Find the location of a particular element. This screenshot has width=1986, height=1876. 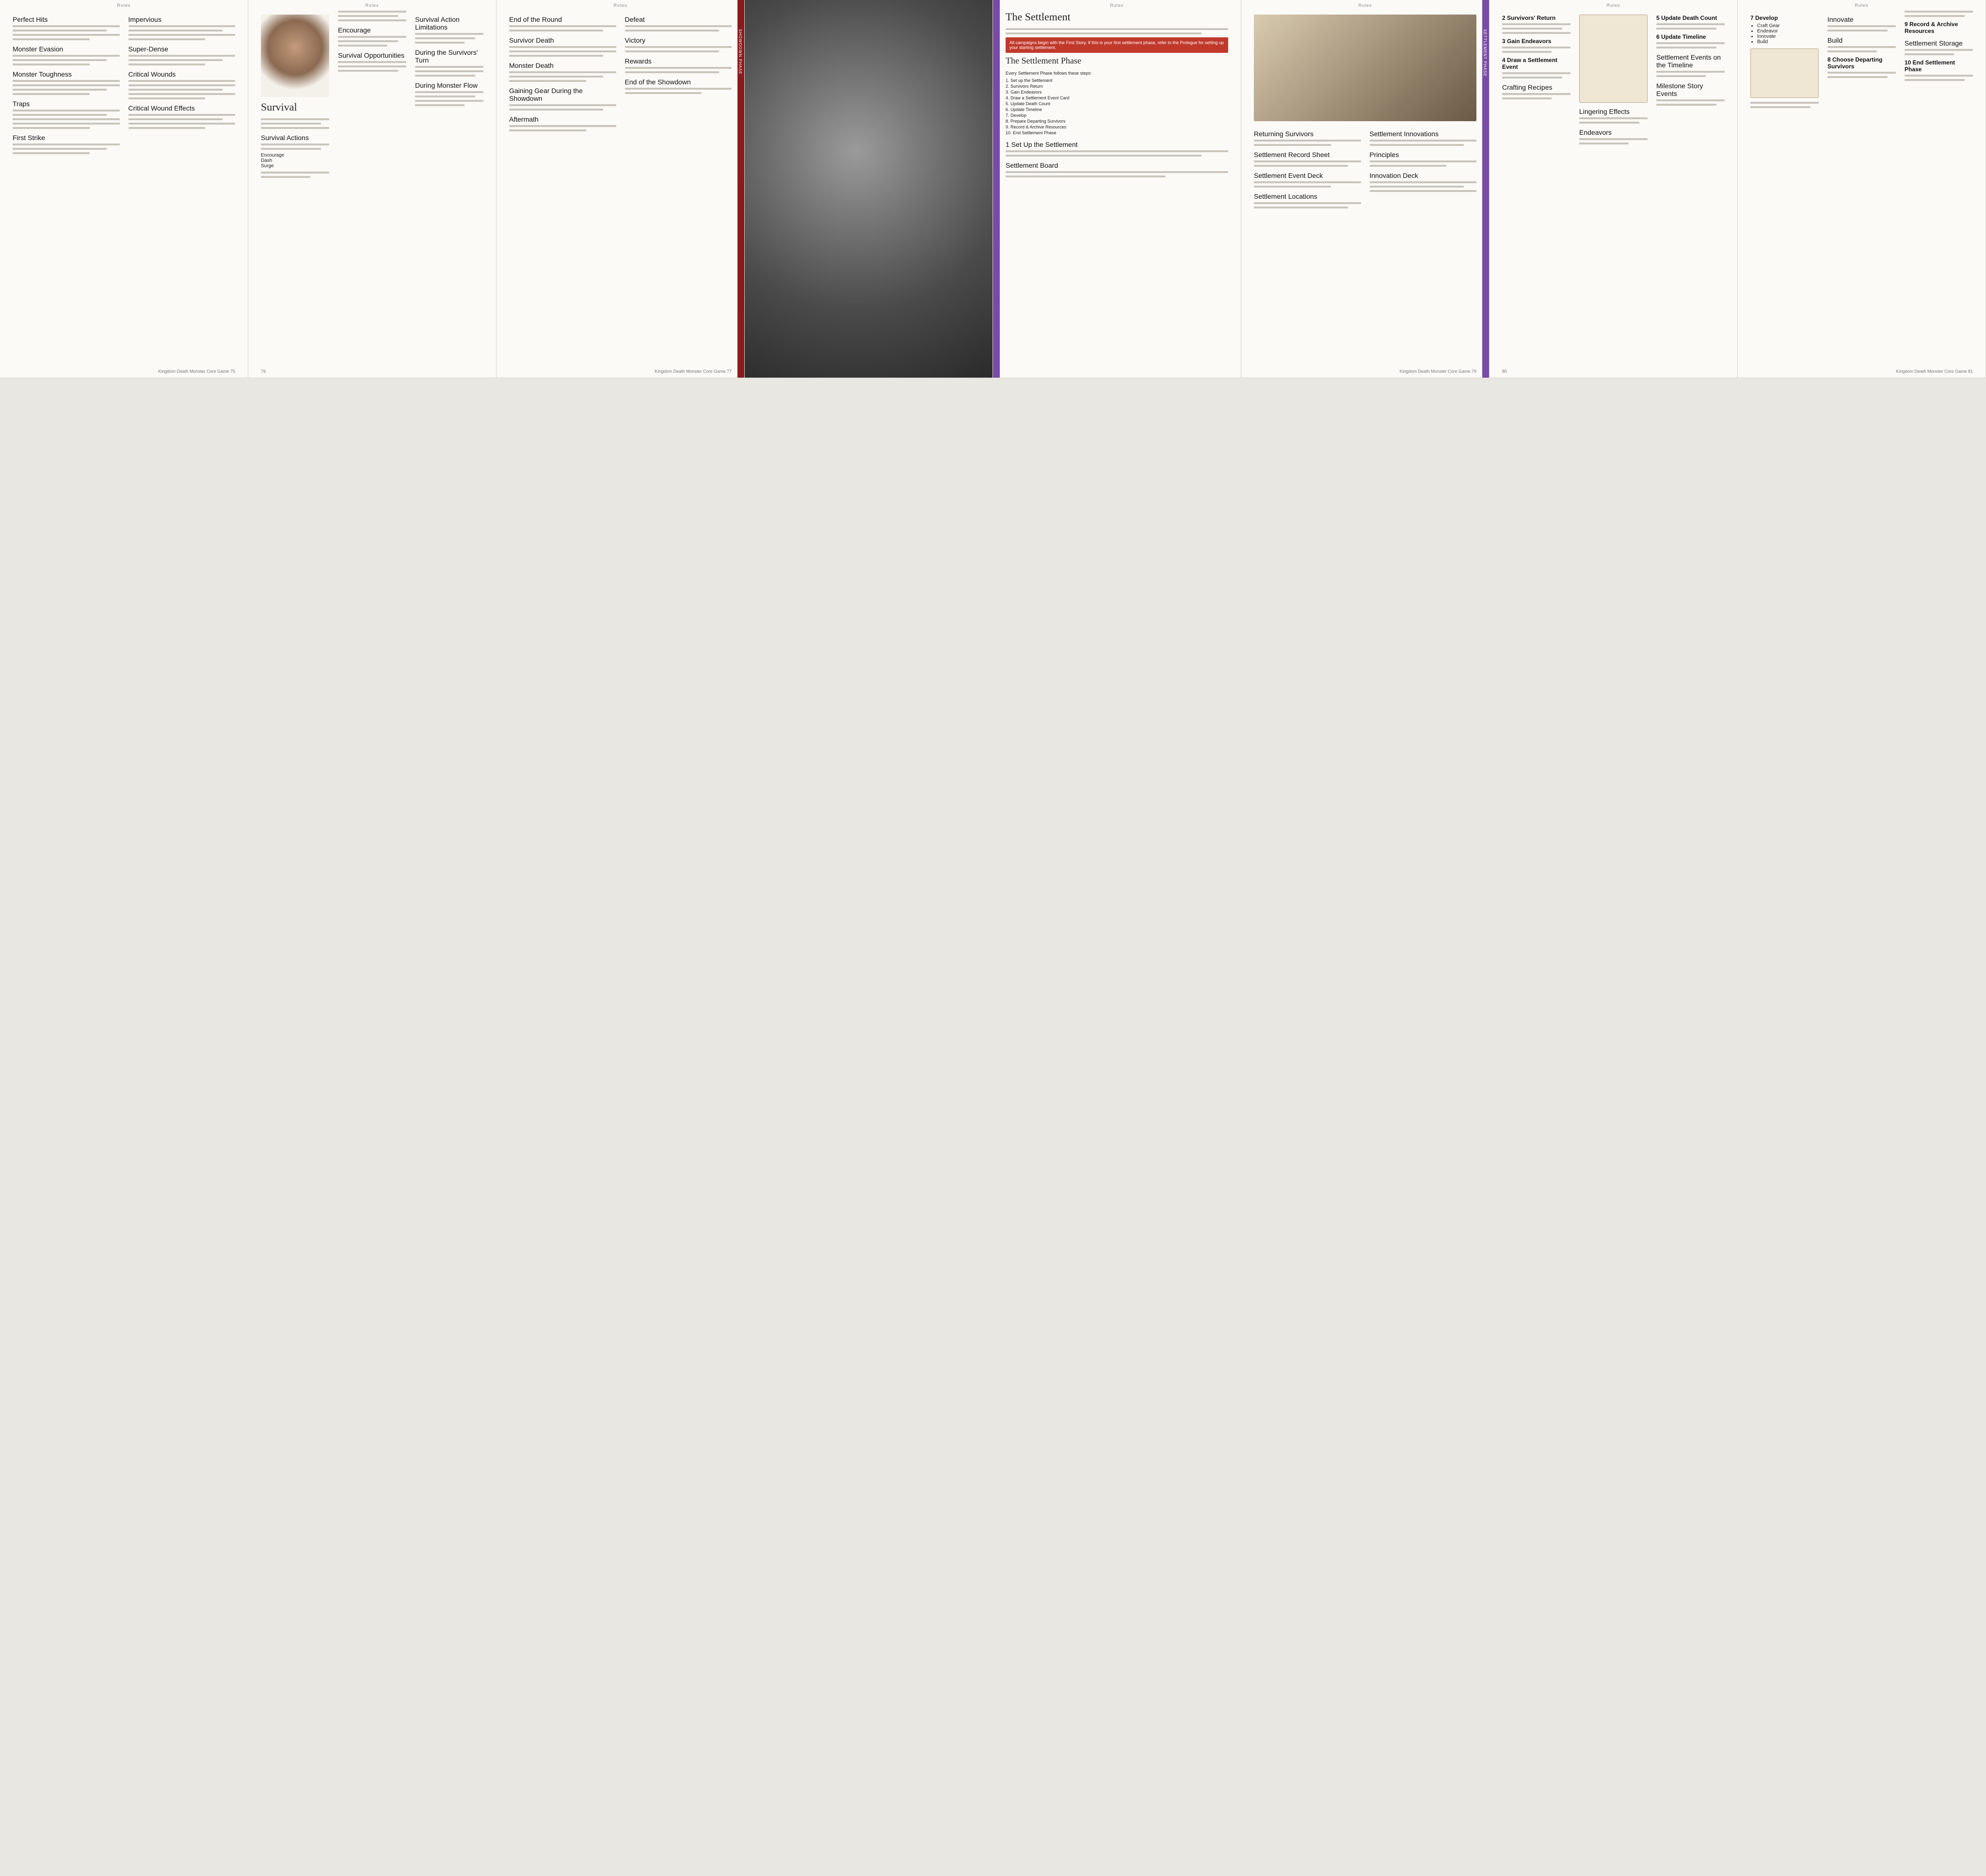

page-number: 80 is located at coordinates (1504, 371).